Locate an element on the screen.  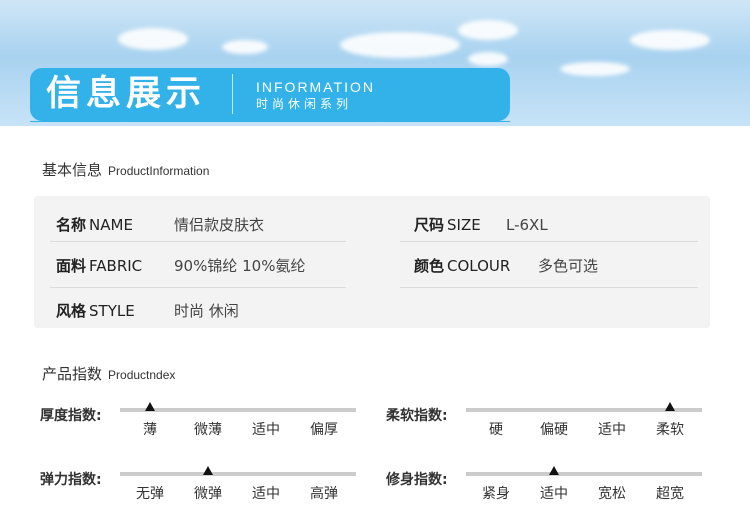
thickness-index-track is located at coordinates (238, 410).